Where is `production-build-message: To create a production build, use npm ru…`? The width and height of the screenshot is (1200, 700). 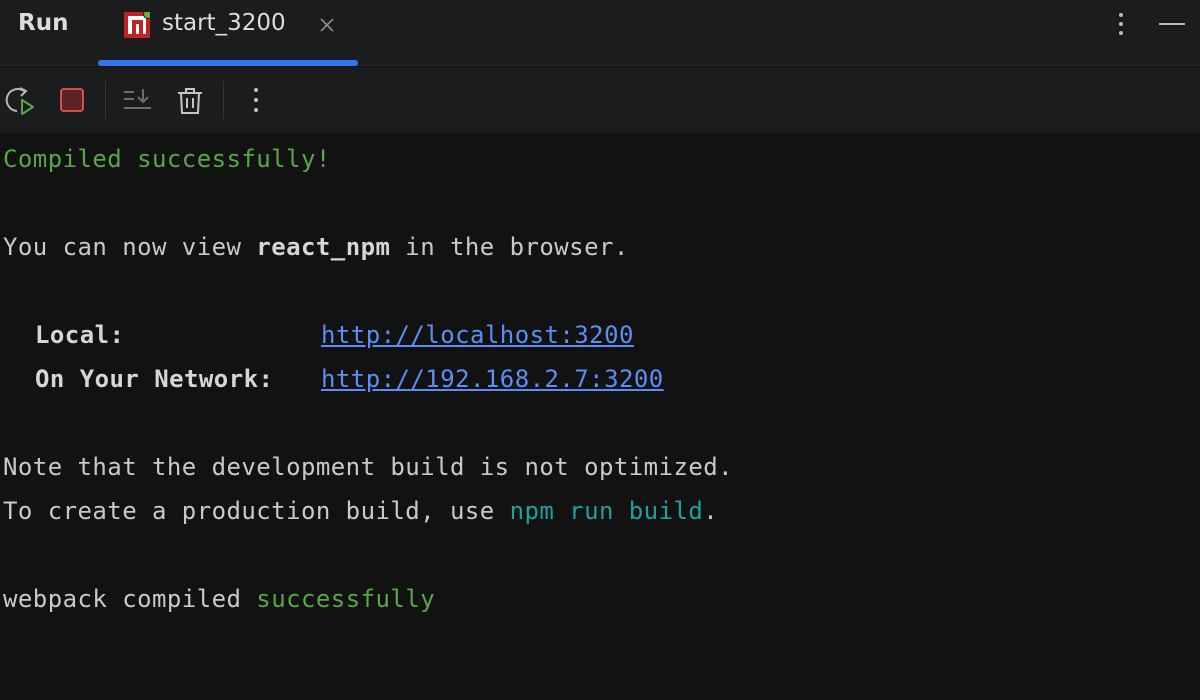
production-build-message: To create a production build, use npm ru… is located at coordinates (360, 511).